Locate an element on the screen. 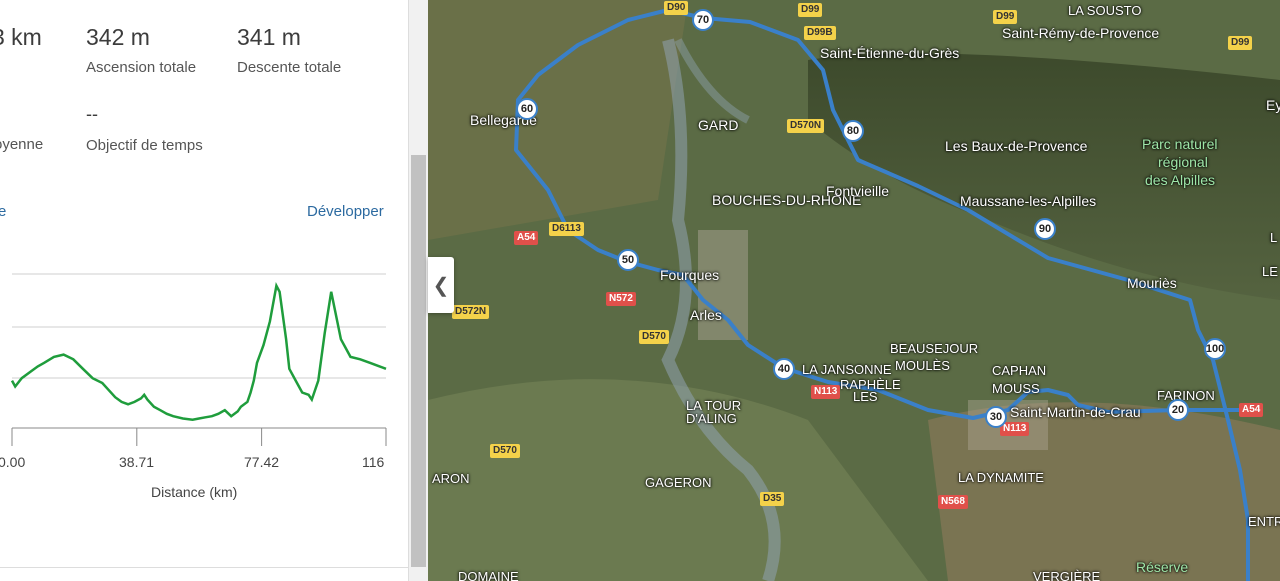 The image size is (1280, 581). chart-x-axis is located at coordinates (199, 436).